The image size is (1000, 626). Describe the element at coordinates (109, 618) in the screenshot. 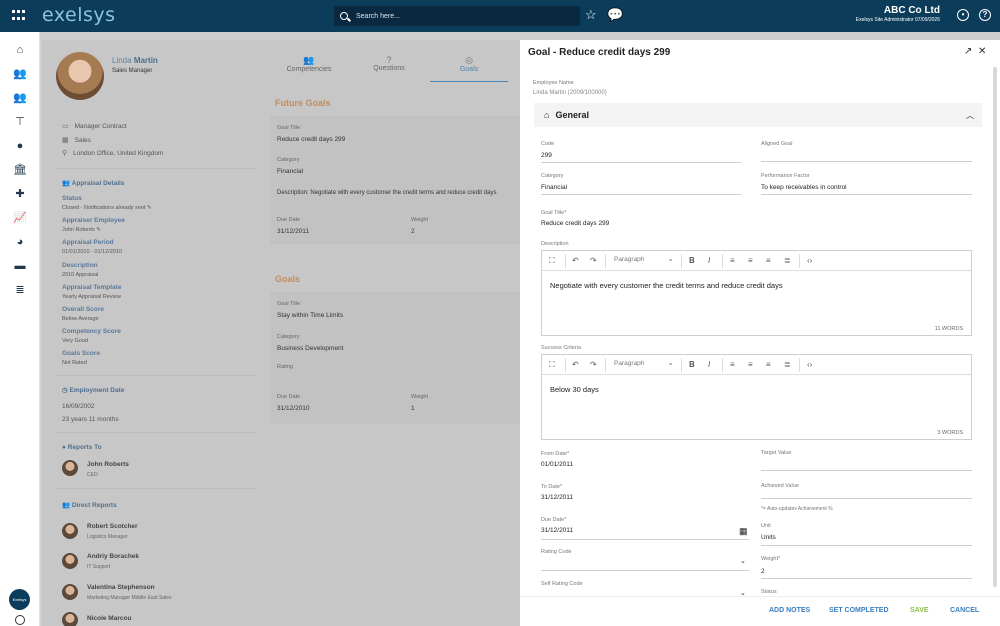

I see `direct-report-name: Nicole Marcou` at that location.